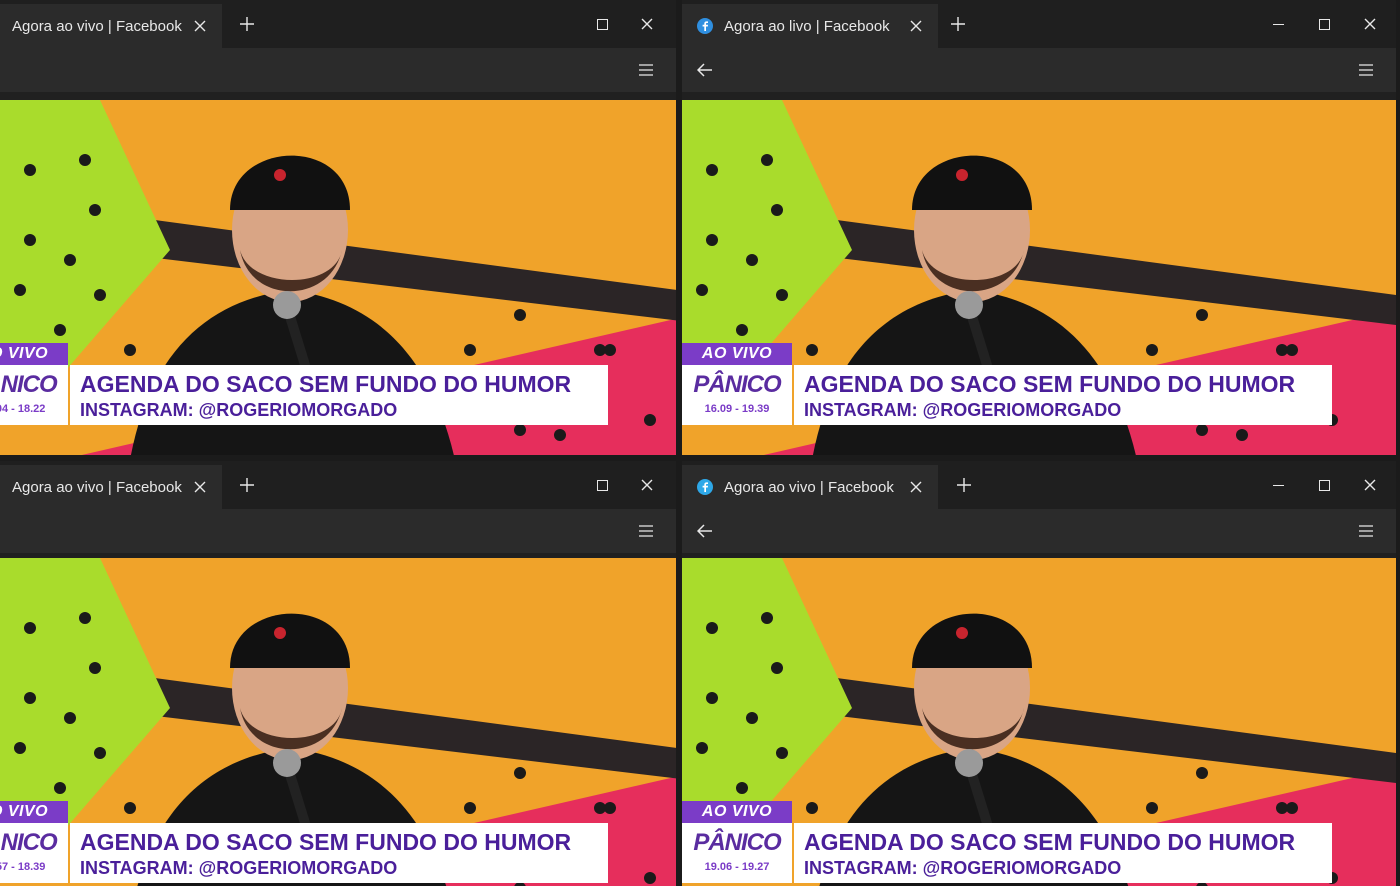  What do you see at coordinates (1039, 24) in the screenshot?
I see `title-bar: Agora ao livo | Facebook` at bounding box center [1039, 24].